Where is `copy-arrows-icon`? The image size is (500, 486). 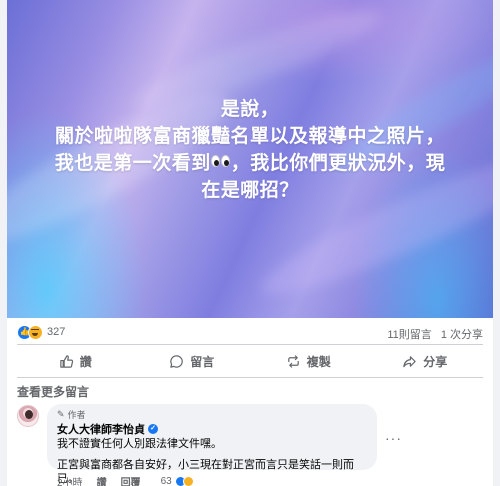 copy-arrows-icon is located at coordinates (293, 361).